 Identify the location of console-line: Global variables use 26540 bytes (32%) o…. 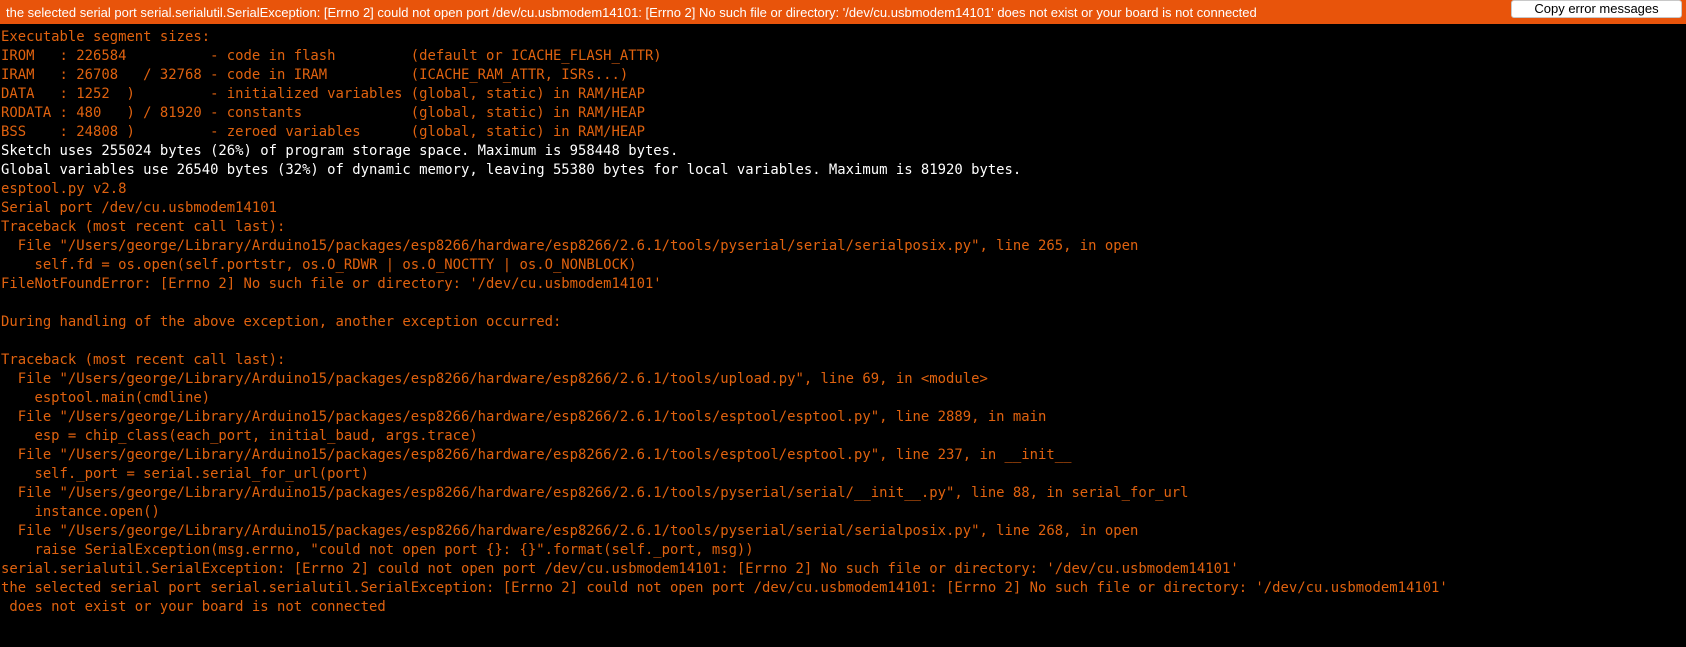
(511, 170).